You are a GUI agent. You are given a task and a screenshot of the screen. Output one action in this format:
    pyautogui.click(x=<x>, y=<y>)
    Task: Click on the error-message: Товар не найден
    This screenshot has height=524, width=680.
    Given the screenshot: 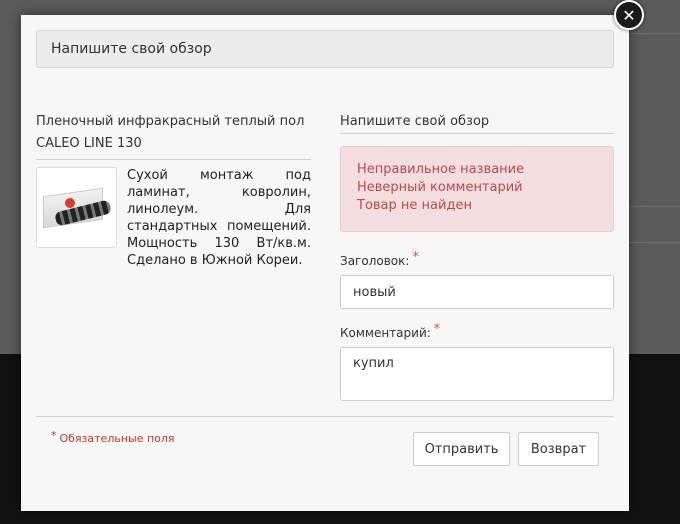 What is the action you would take?
    pyautogui.click(x=414, y=205)
    